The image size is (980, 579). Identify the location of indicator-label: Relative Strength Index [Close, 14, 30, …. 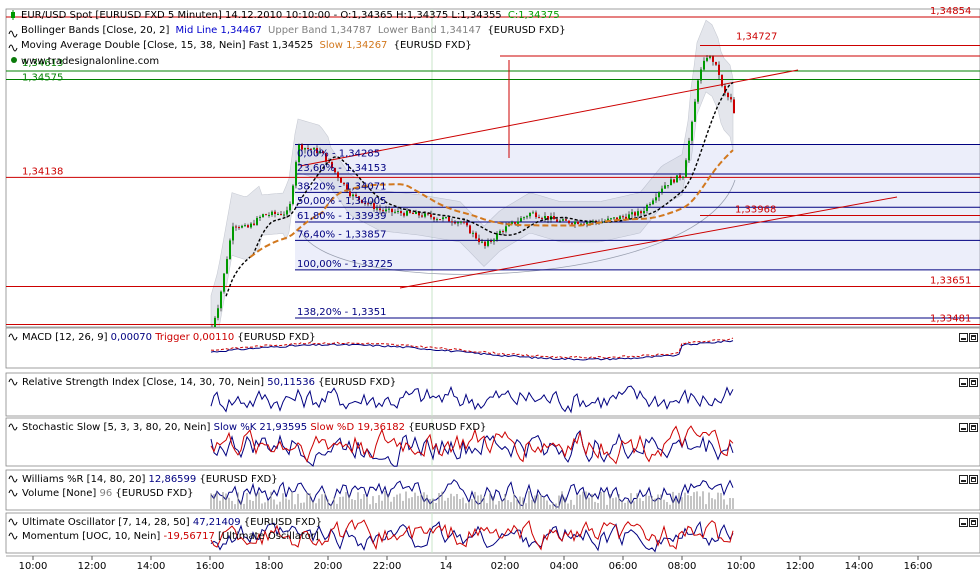
(209, 382).